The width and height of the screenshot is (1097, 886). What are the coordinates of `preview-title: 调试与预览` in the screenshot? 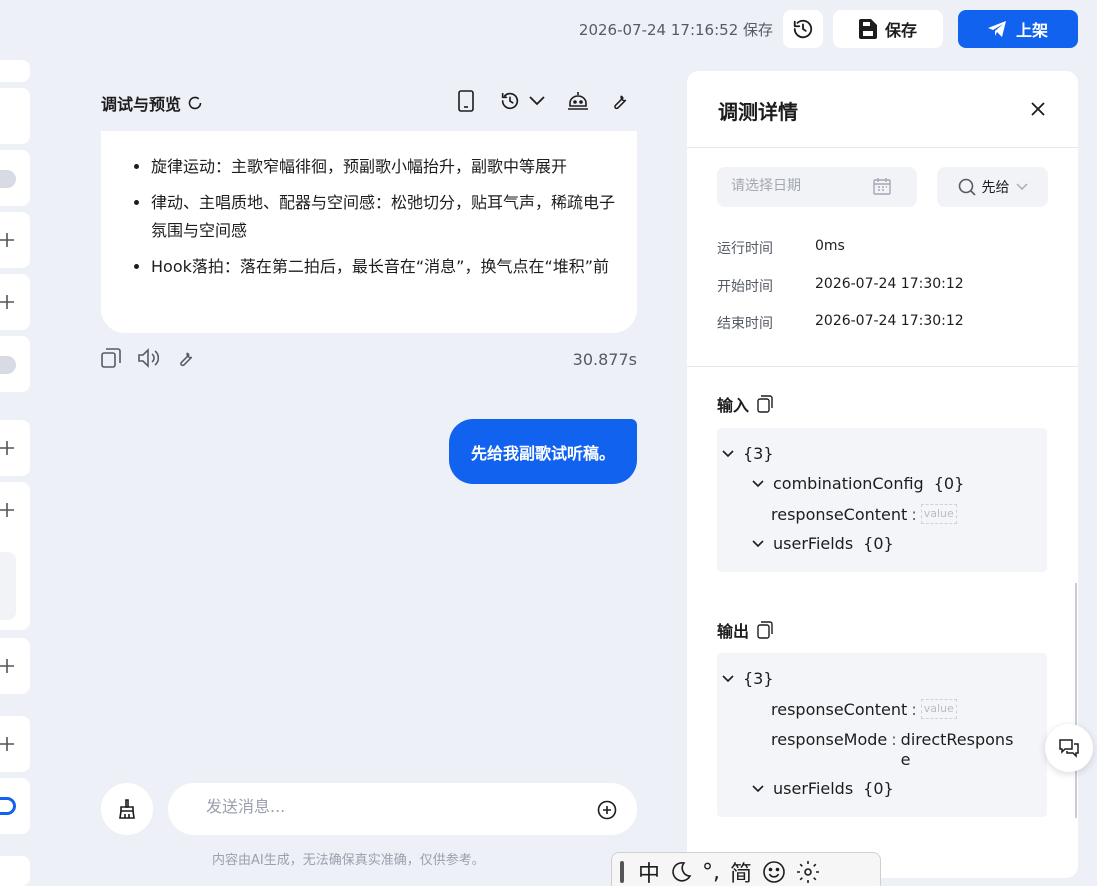 It's located at (152, 103).